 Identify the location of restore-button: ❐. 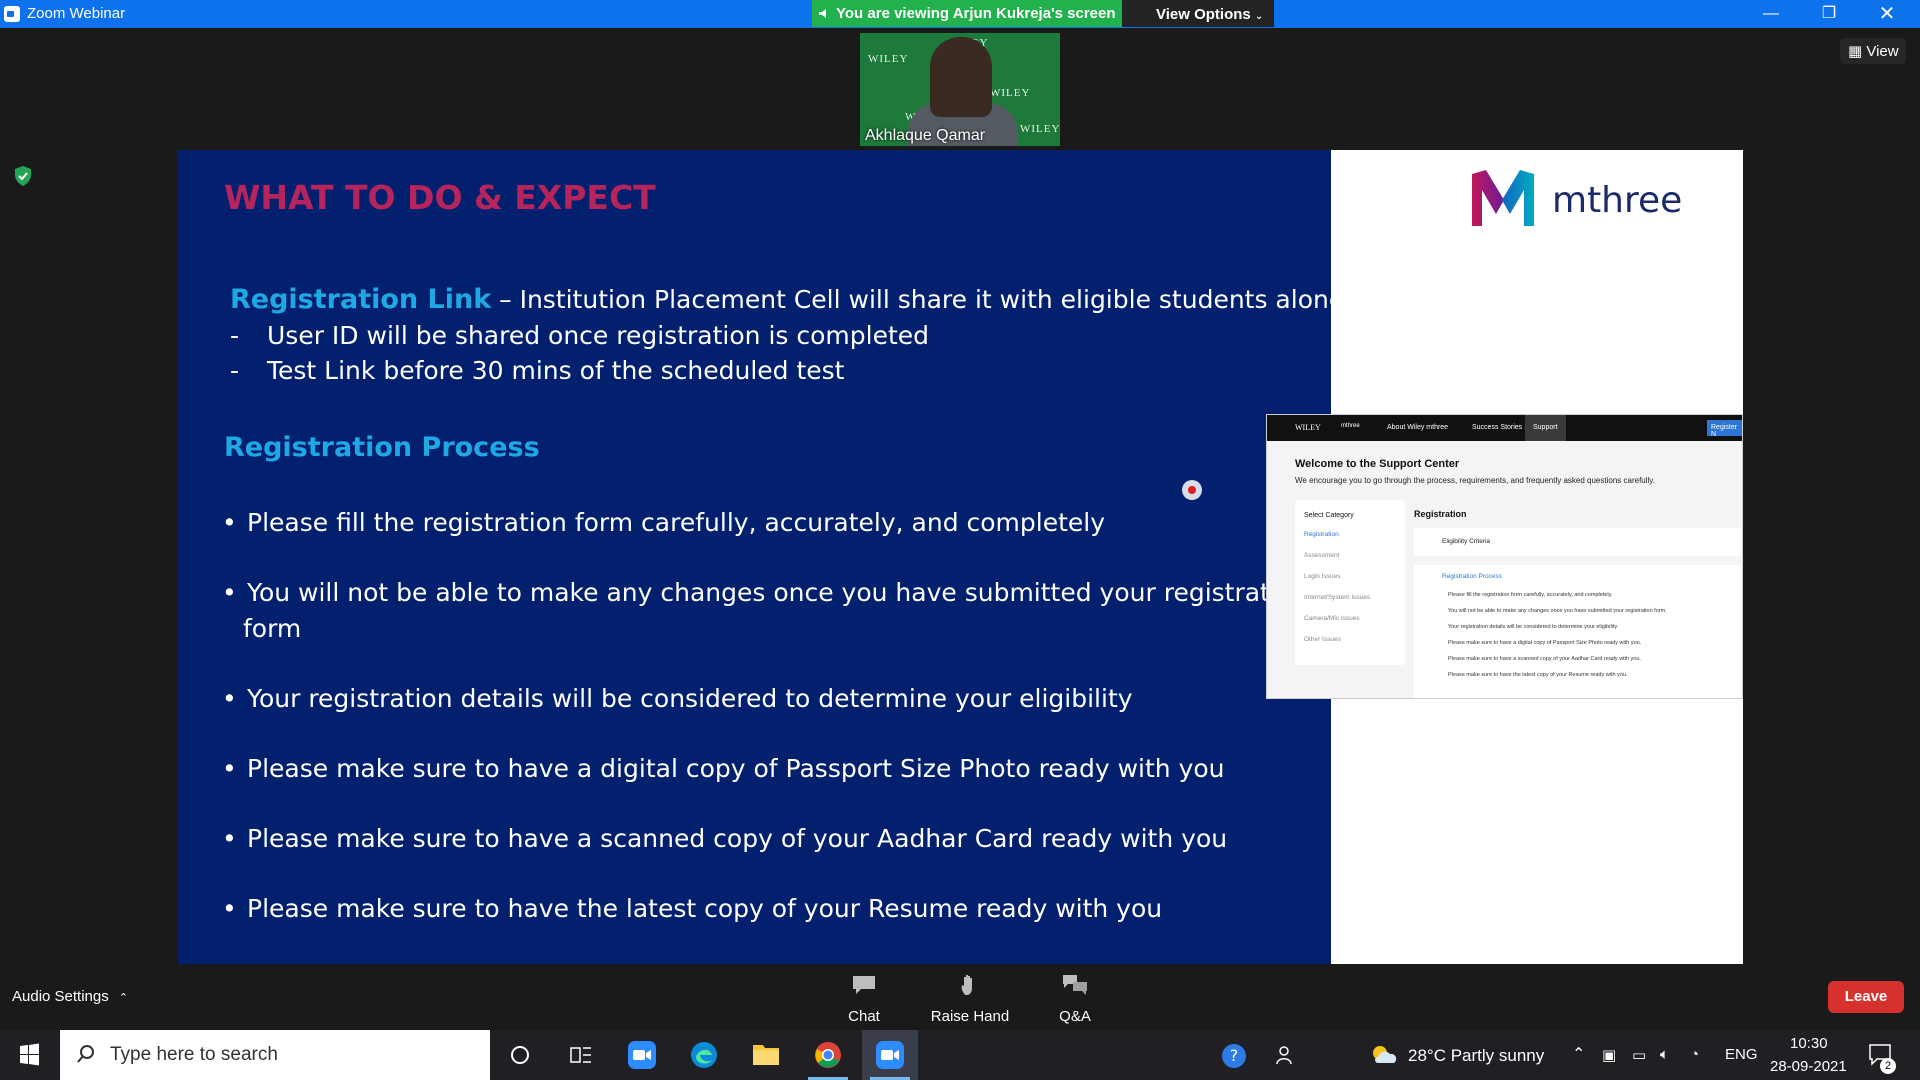
(1829, 14).